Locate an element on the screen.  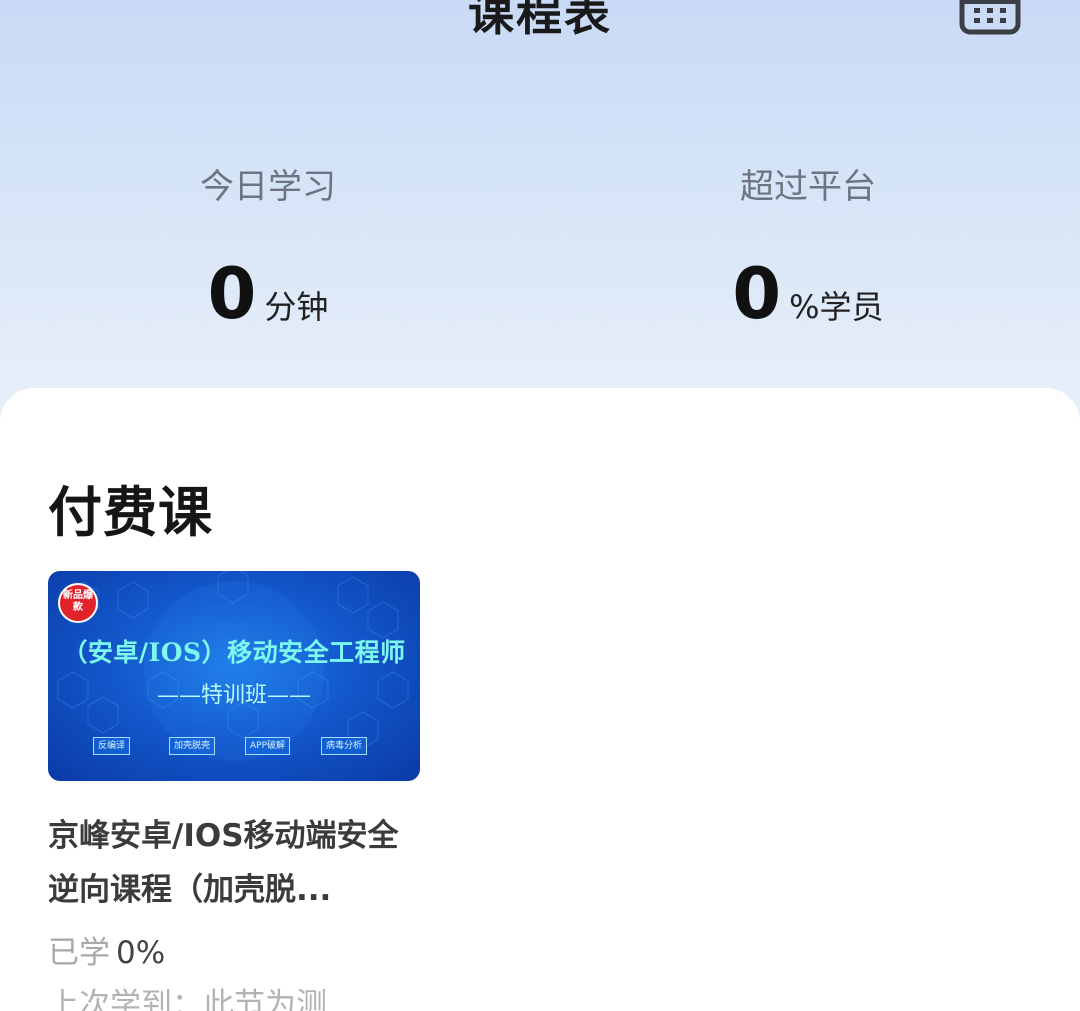
exceed-platform-unit: %学员 is located at coordinates (836, 307).